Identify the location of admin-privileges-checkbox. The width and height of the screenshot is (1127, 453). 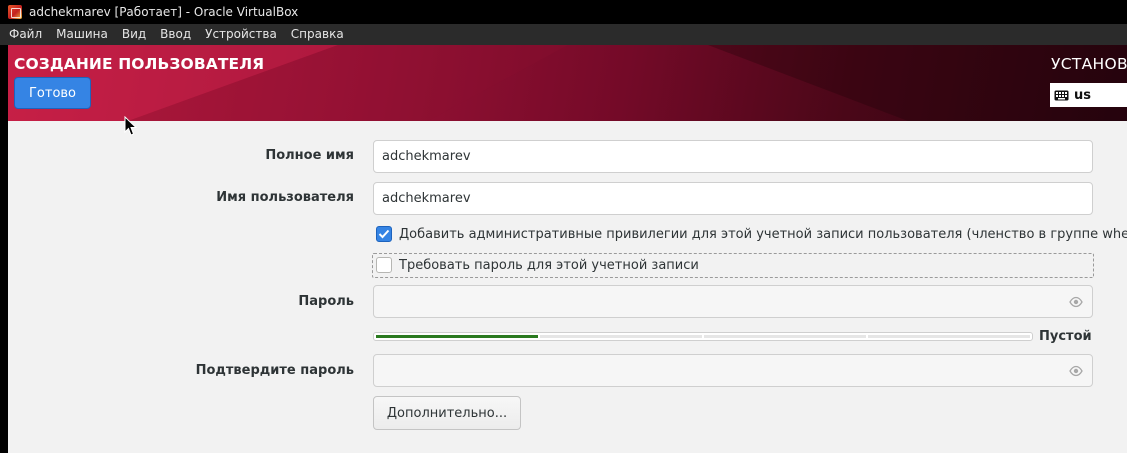
(384, 234).